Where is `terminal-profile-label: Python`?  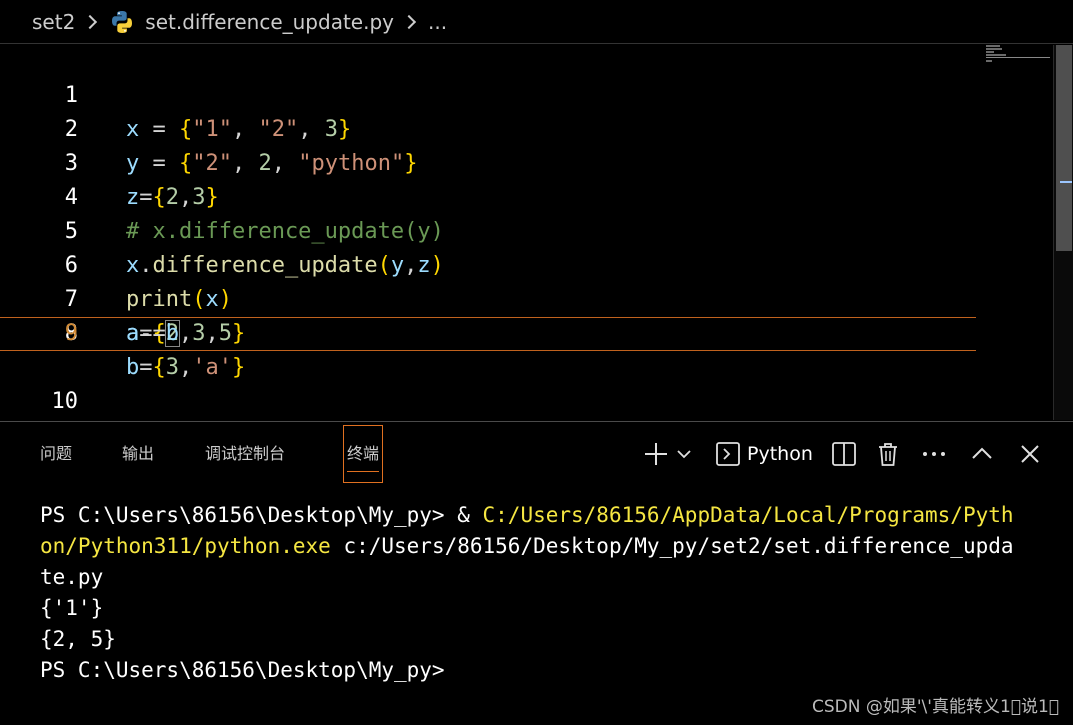 terminal-profile-label: Python is located at coordinates (780, 454).